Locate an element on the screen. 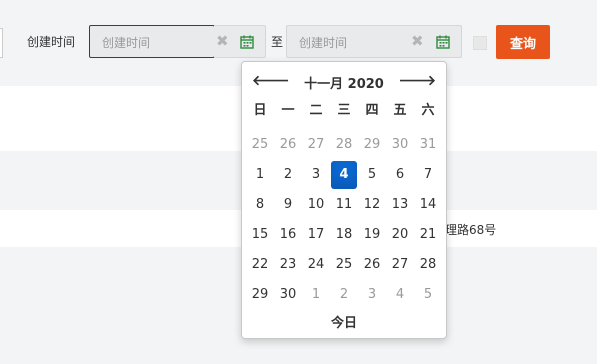  calendar-day: 30 is located at coordinates (288, 295).